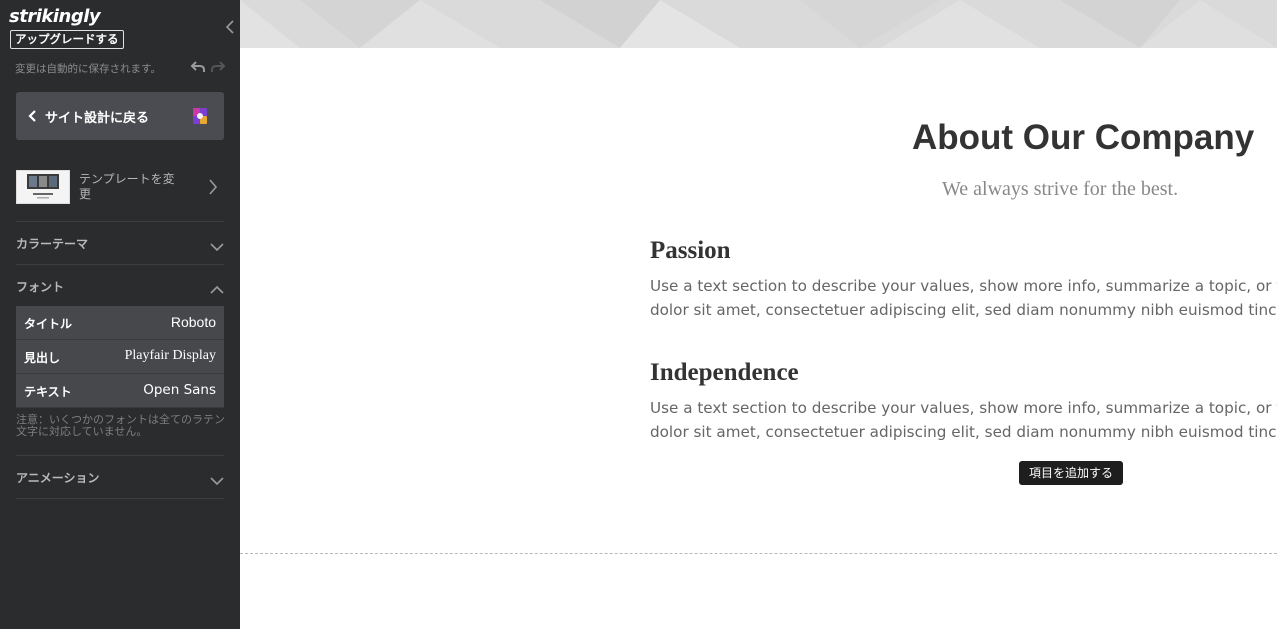 Image resolution: width=1277 pixels, height=629 pixels. What do you see at coordinates (724, 373) in the screenshot?
I see `item-heading: Independence` at bounding box center [724, 373].